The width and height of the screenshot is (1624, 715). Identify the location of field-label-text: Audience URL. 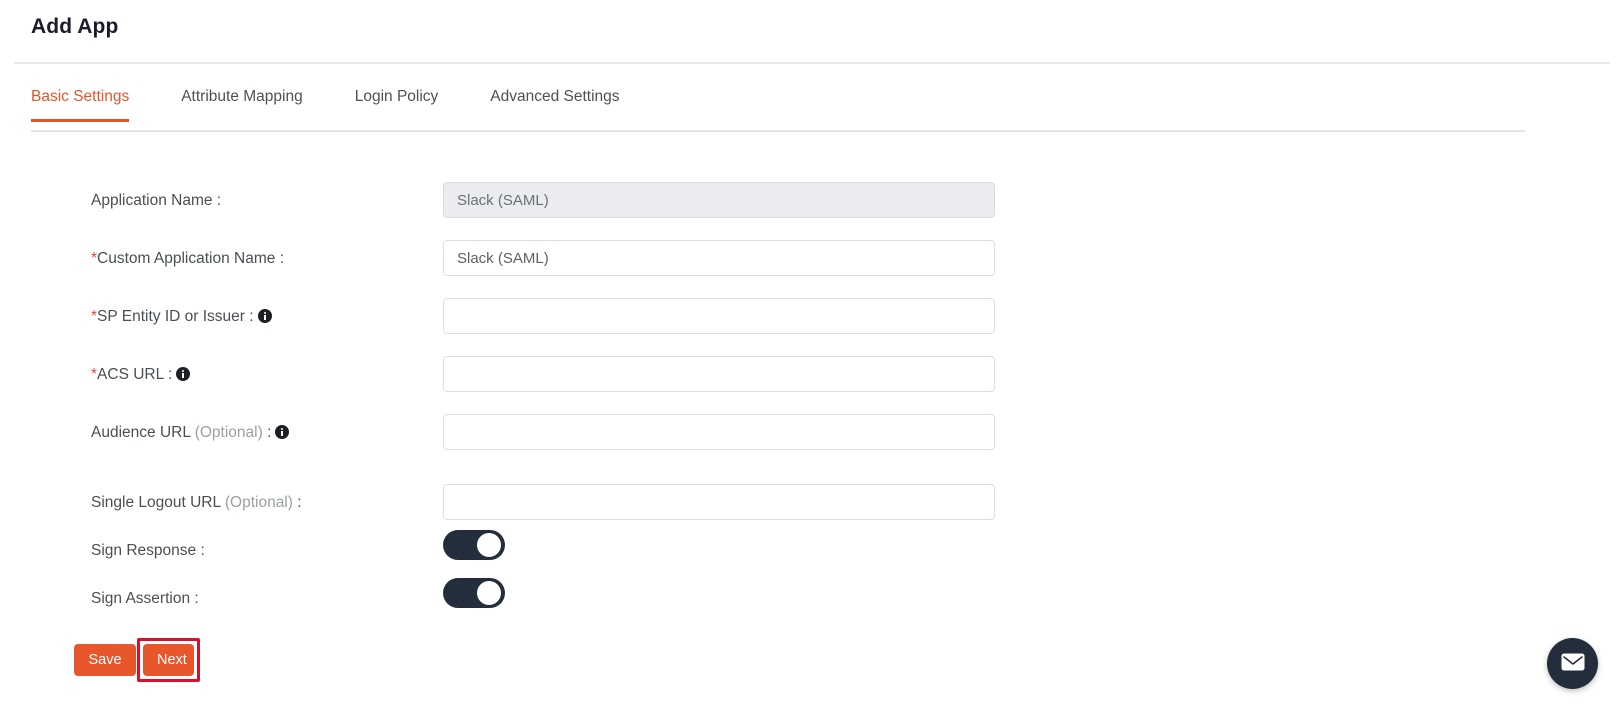
(141, 432).